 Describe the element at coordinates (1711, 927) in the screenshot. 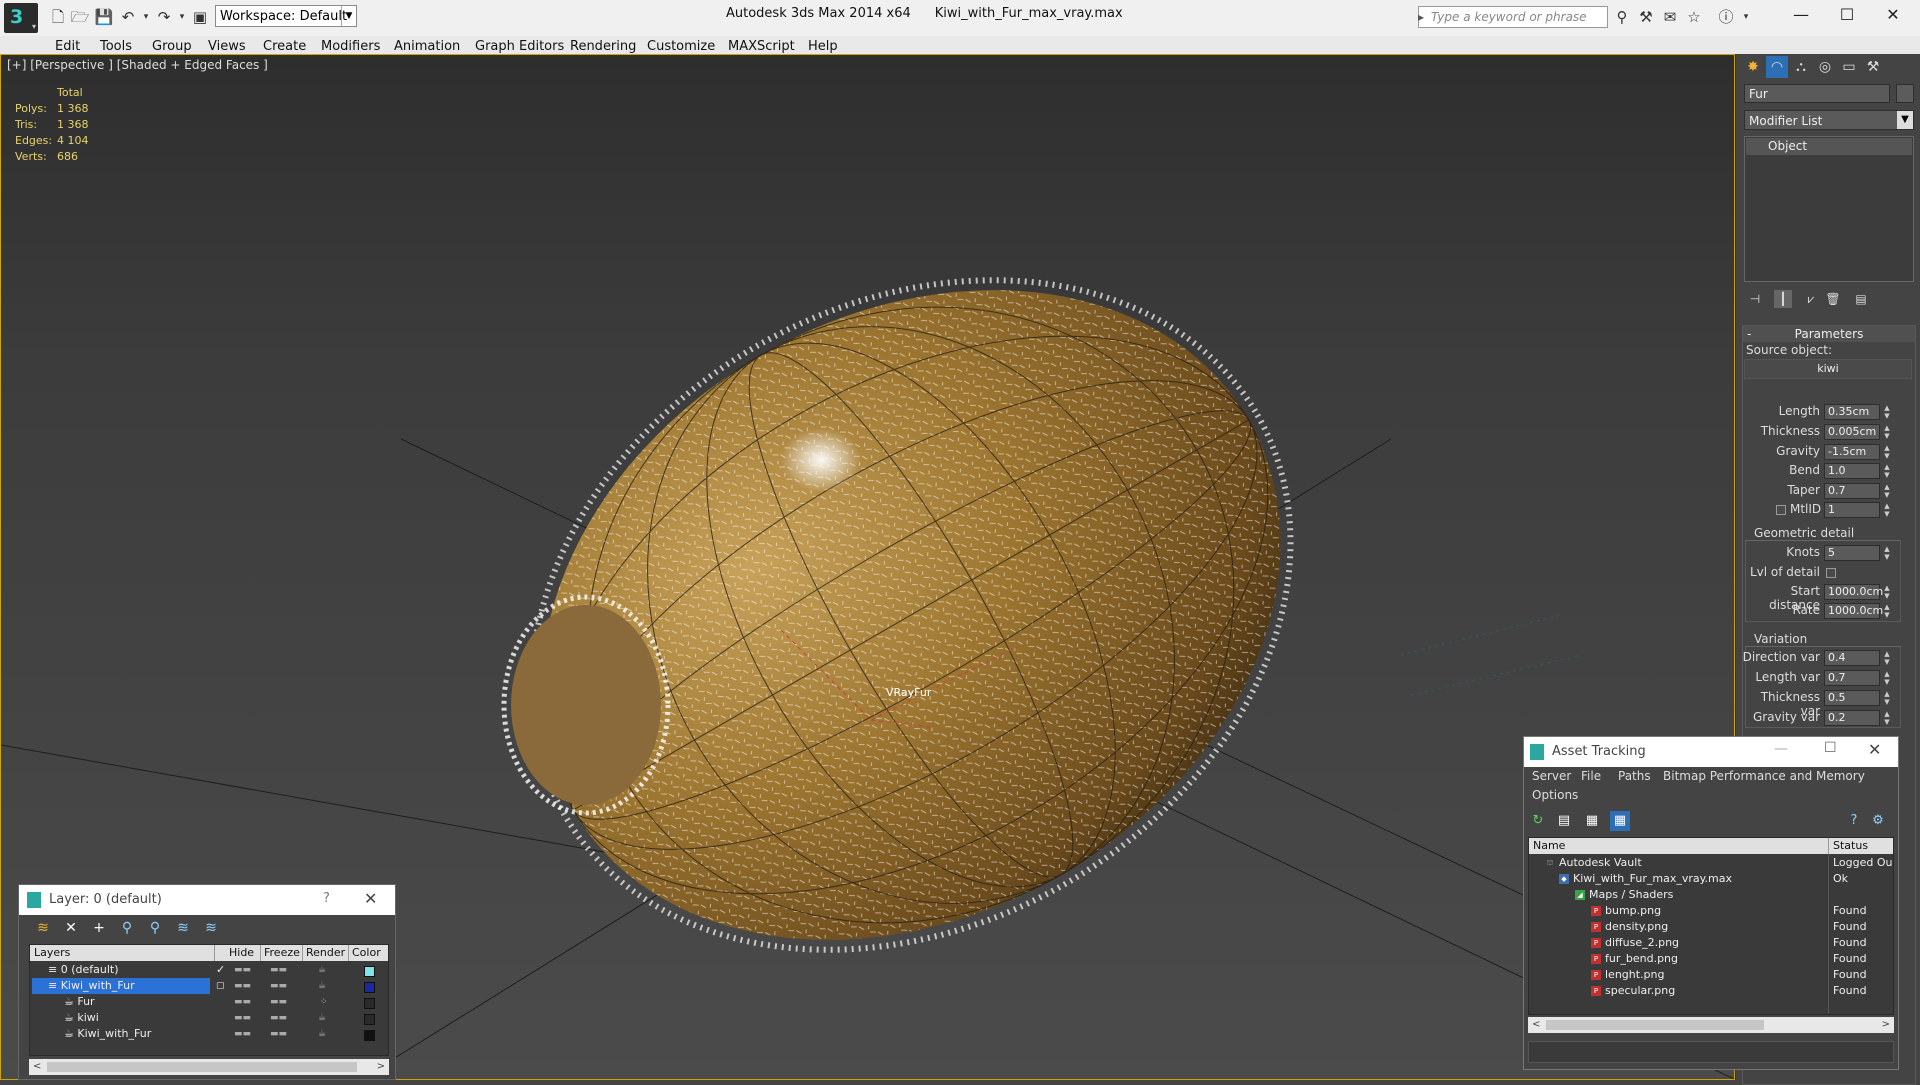

I see `asset-row: P density.png Found` at that location.